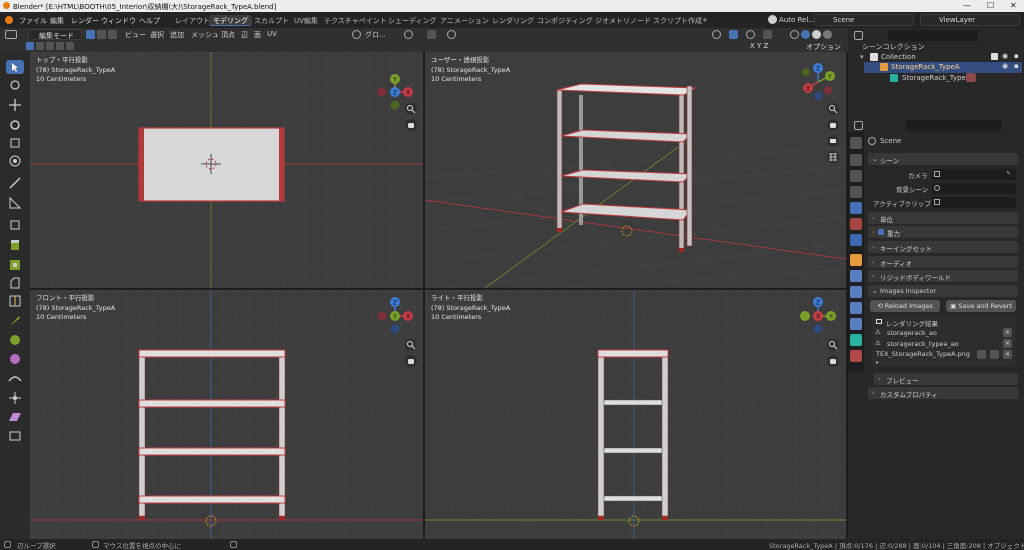  What do you see at coordinates (816, 34) in the screenshot?
I see `shading-material-icon` at bounding box center [816, 34].